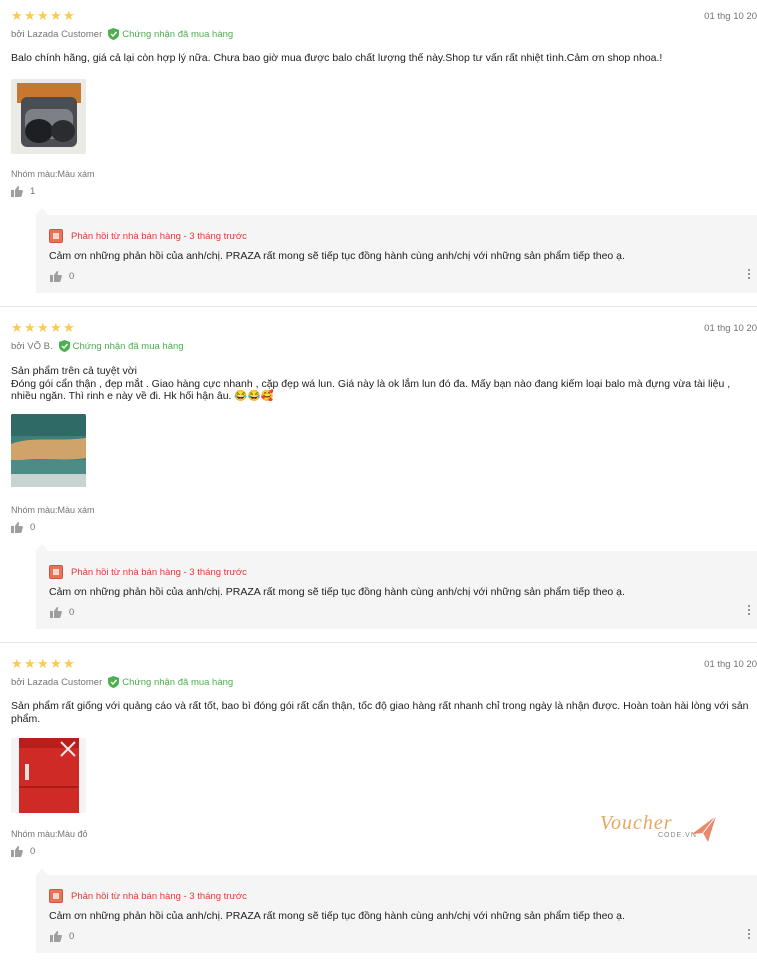  What do you see at coordinates (32, 346) in the screenshot?
I see `review-author: bởi VÕ B.` at bounding box center [32, 346].